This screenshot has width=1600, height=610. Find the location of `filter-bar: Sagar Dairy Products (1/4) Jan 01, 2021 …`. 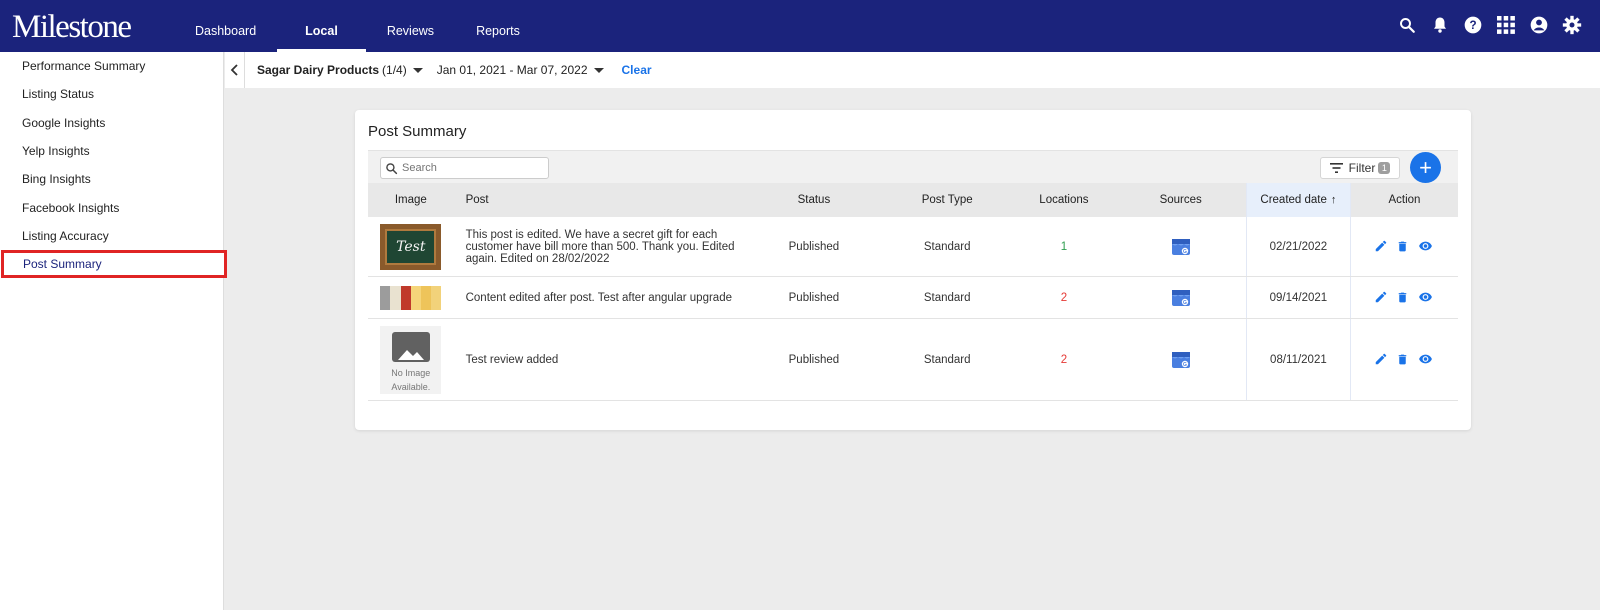

filter-bar: Sagar Dairy Products (1/4) Jan 01, 2021 … is located at coordinates (912, 70).